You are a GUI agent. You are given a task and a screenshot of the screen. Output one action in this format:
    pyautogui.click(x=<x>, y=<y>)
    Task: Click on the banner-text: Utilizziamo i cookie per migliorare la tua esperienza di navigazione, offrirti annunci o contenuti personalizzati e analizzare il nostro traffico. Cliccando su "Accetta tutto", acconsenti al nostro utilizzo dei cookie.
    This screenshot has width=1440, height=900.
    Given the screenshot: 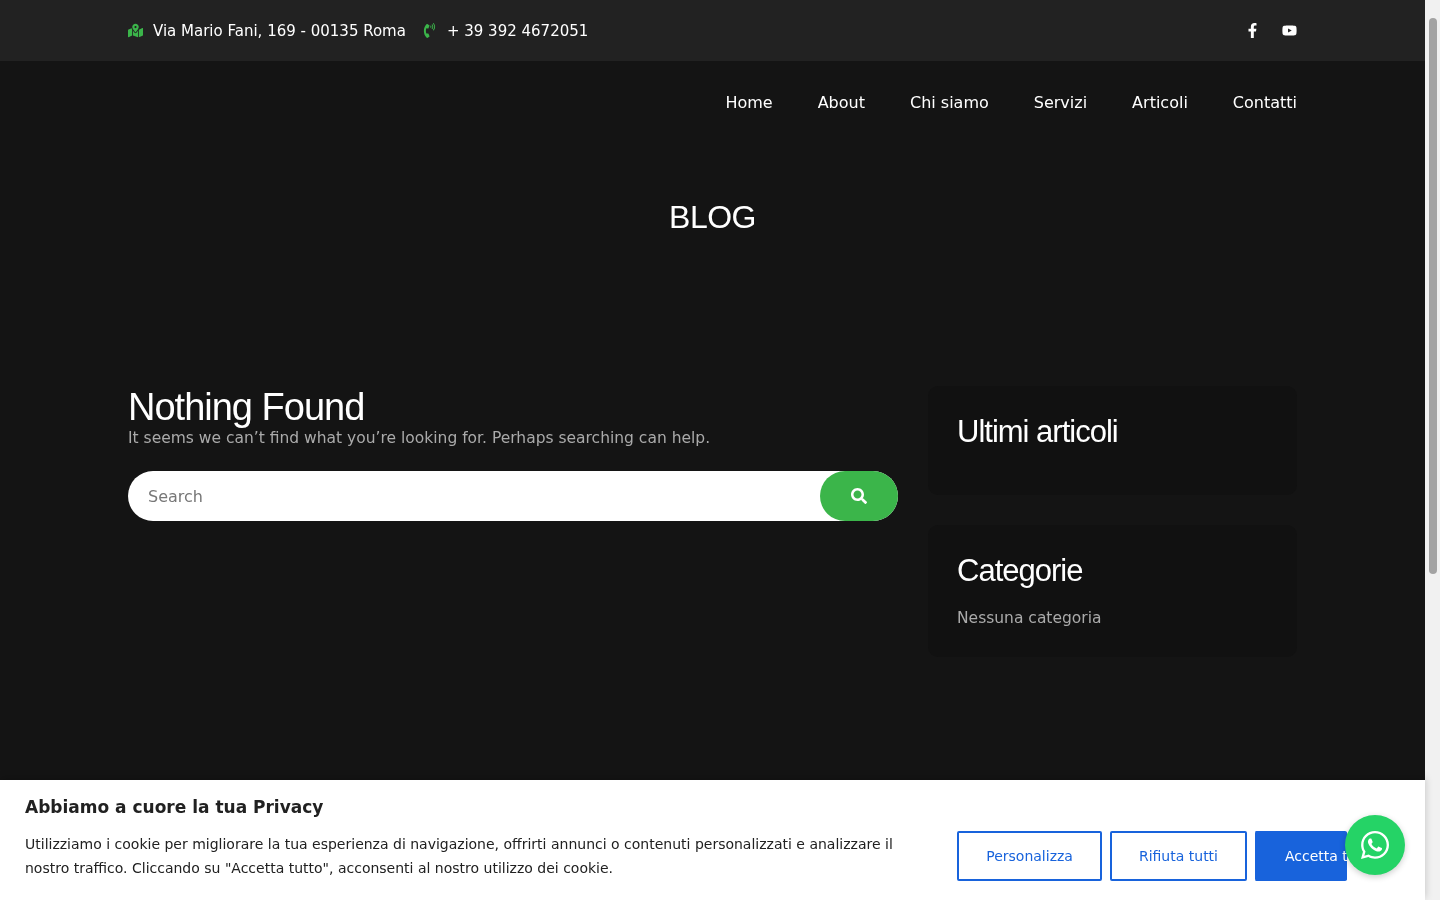 What is the action you would take?
    pyautogui.click(x=459, y=856)
    